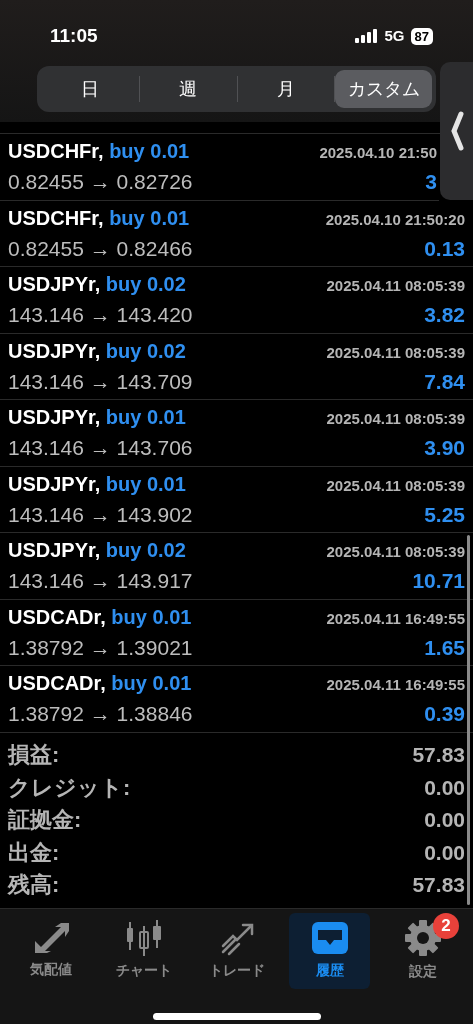 The height and width of the screenshot is (1024, 473). I want to click on tab-bar-item: 設定 2, so click(422, 950).